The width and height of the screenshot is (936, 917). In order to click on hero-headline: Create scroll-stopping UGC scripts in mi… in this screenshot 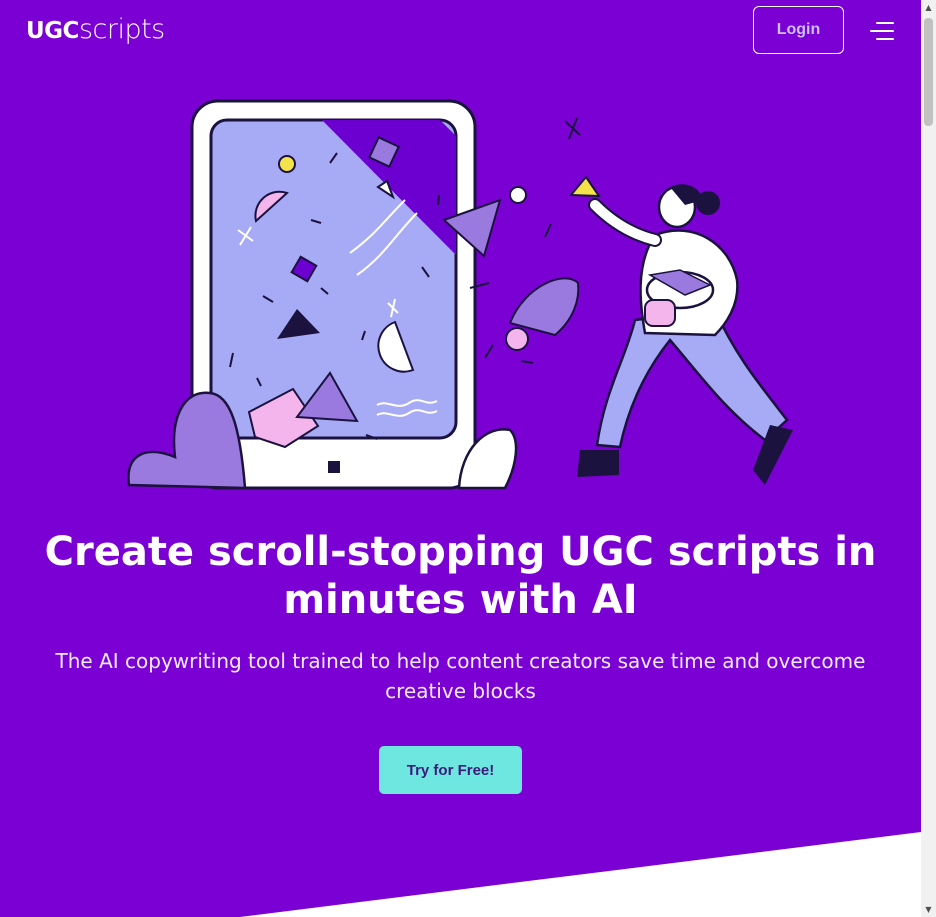, I will do `click(460, 576)`.